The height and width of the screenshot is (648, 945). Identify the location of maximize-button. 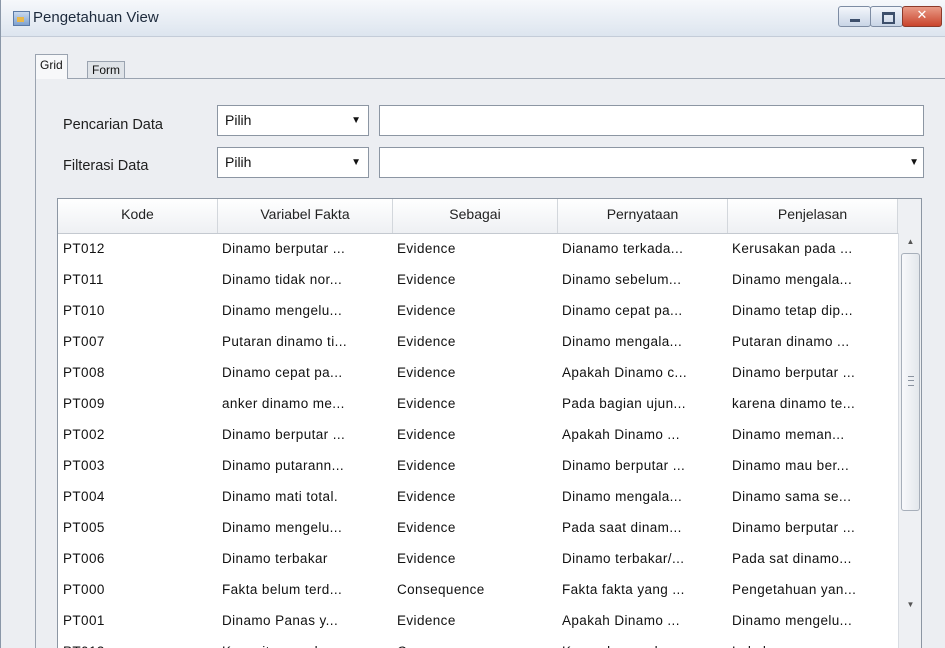
(886, 16).